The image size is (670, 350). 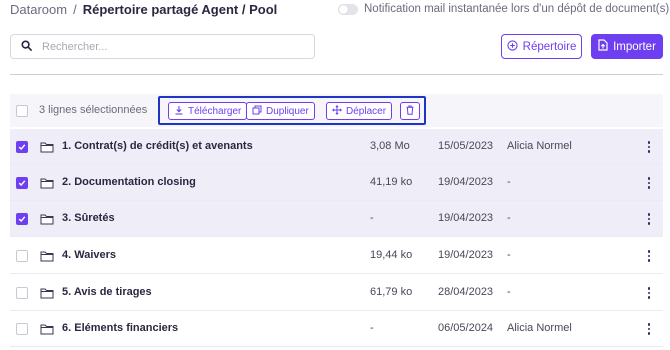 I want to click on row-size: 3,08 Mo, so click(x=390, y=146).